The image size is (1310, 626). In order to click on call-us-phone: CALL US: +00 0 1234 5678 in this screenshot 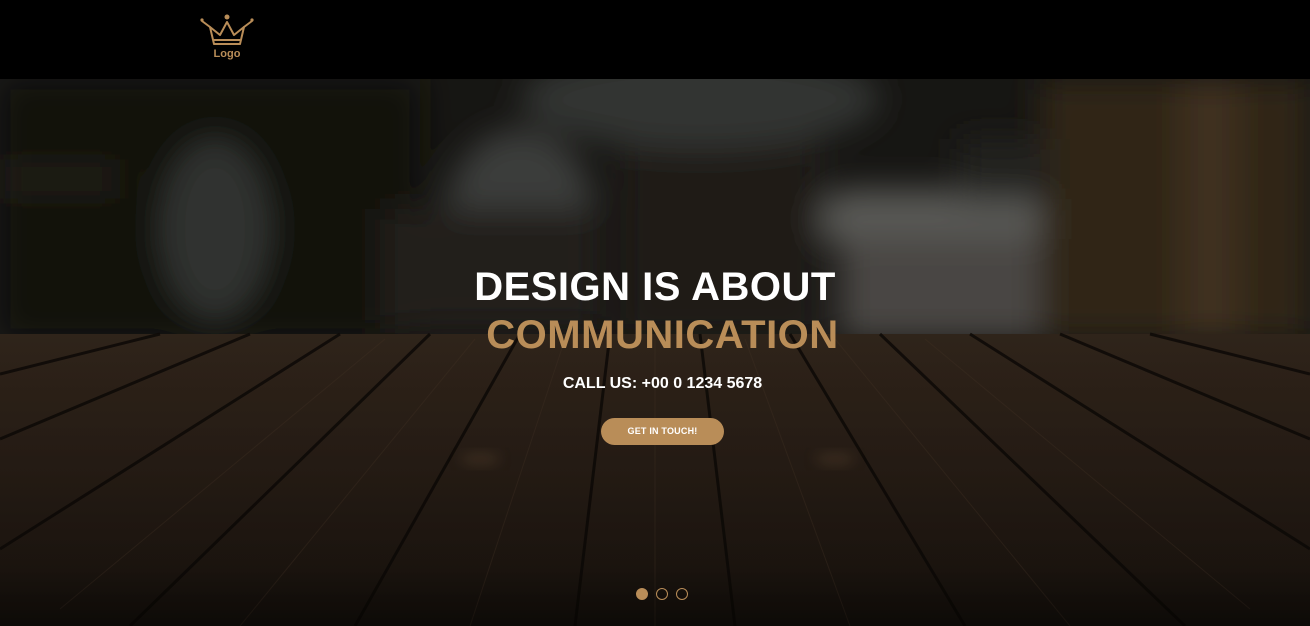, I will do `click(662, 383)`.